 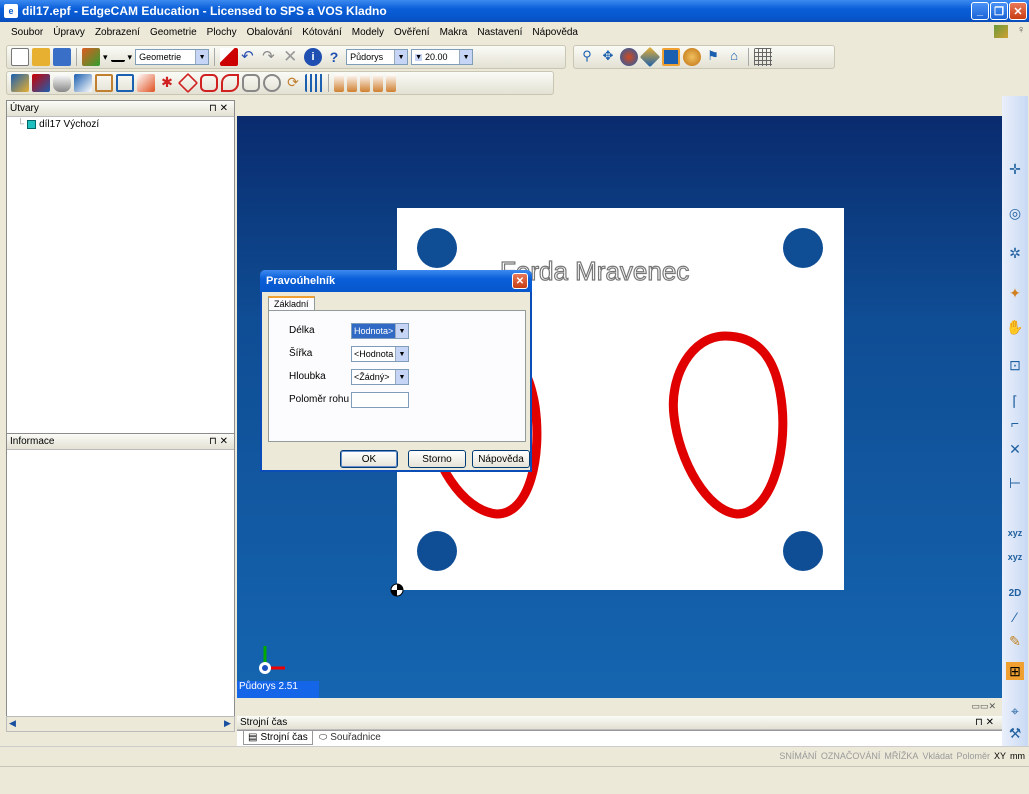 I want to click on viewport-window-icons: ▭▭✕, so click(x=983, y=706).